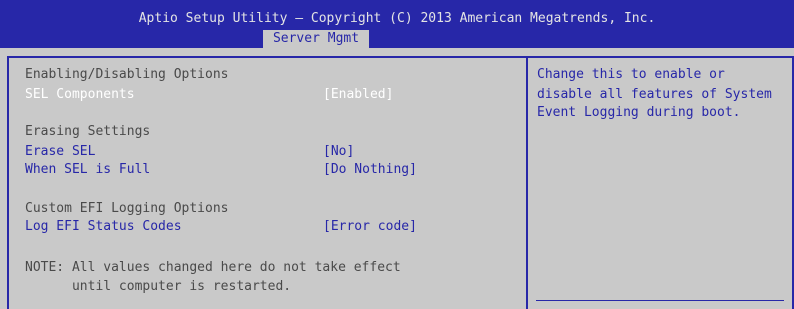 This screenshot has width=794, height=309. What do you see at coordinates (8, 182) in the screenshot?
I see `frame-border-left` at bounding box center [8, 182].